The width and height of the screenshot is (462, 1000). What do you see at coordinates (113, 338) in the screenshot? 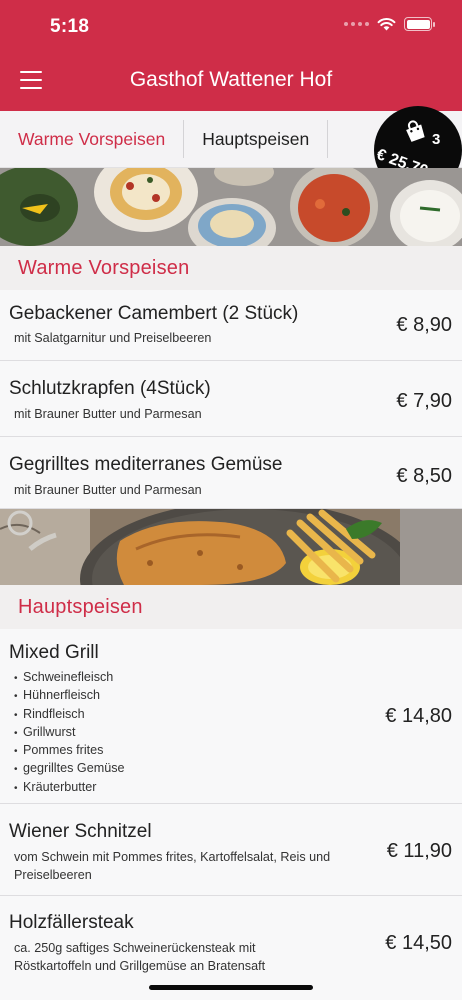
I see `item-description: mit Salatgarnitur und Preiselbeeren` at bounding box center [113, 338].